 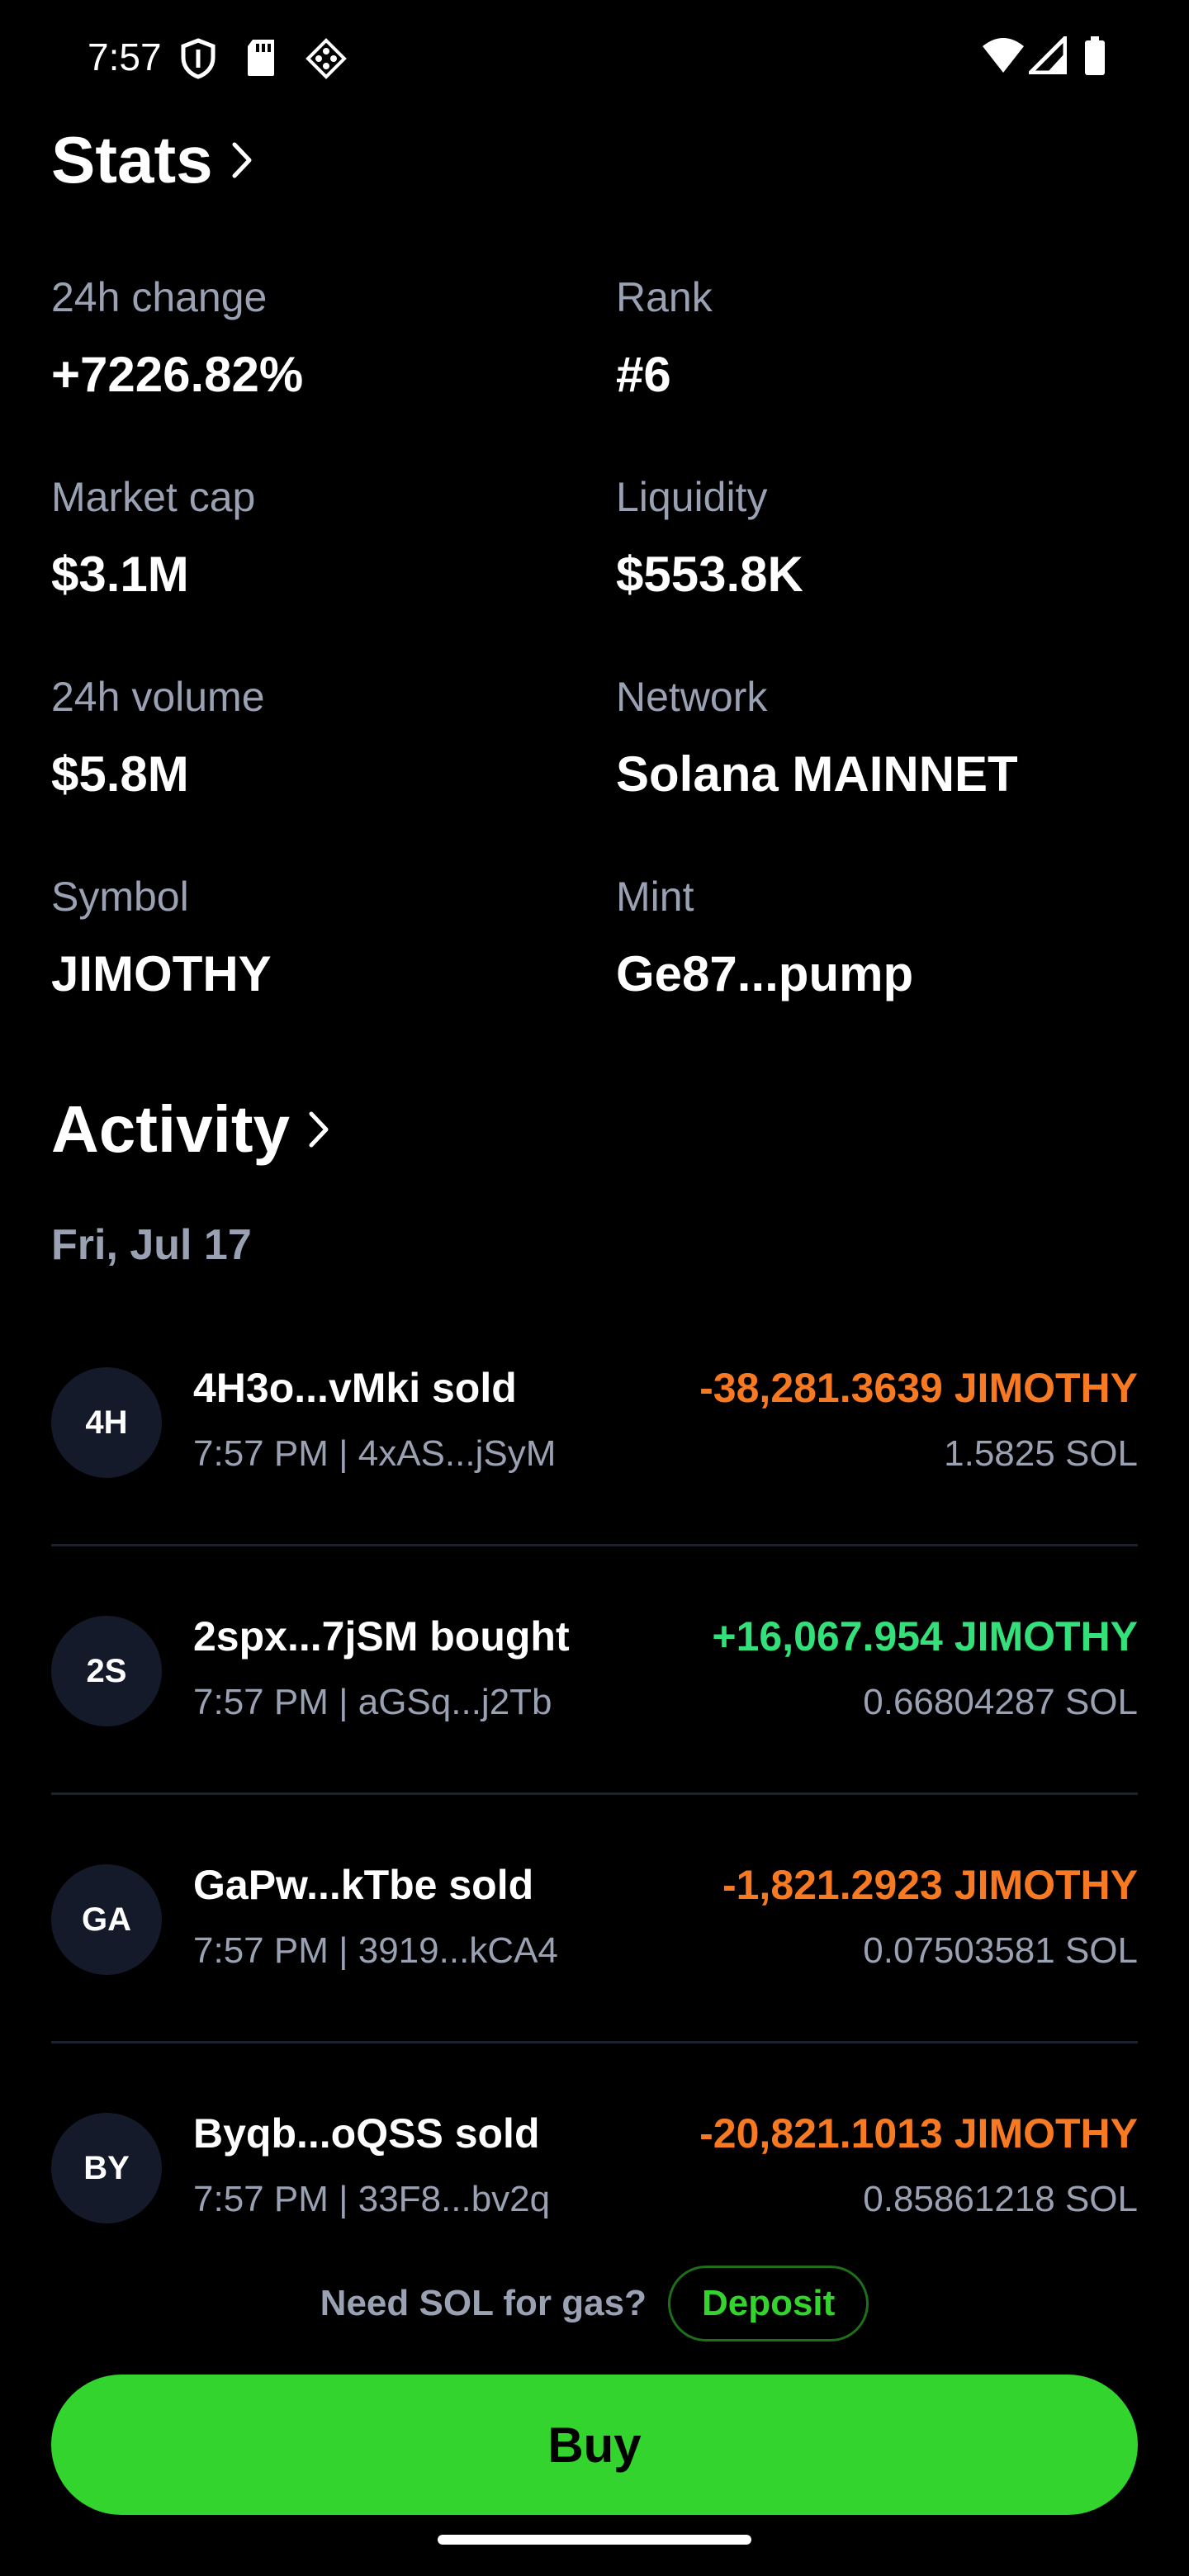 What do you see at coordinates (594, 2540) in the screenshot?
I see `home-indicator` at bounding box center [594, 2540].